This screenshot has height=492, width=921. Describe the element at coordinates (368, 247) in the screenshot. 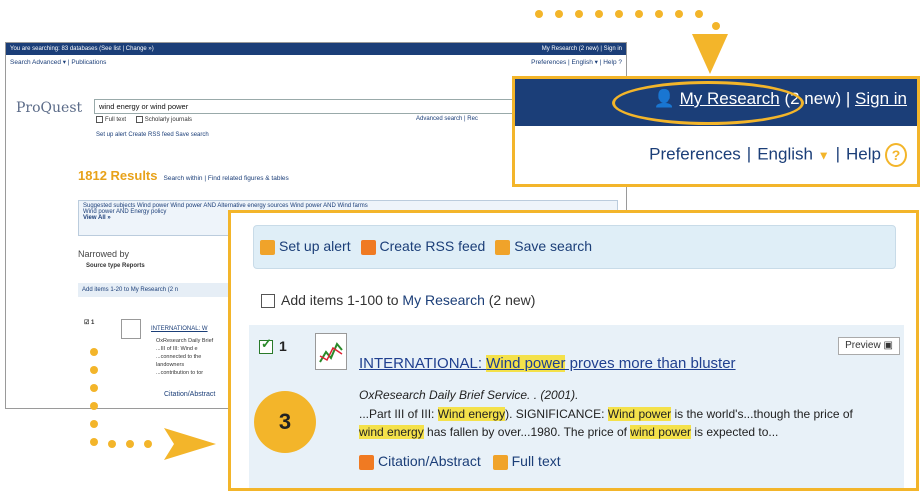

I see `rss-icon` at that location.